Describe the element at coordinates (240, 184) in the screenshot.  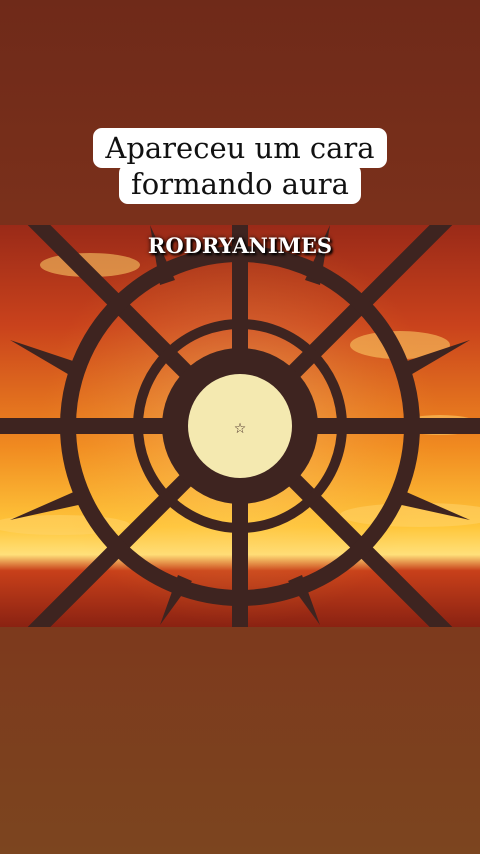
I see `caption-line-2: formando aura` at that location.